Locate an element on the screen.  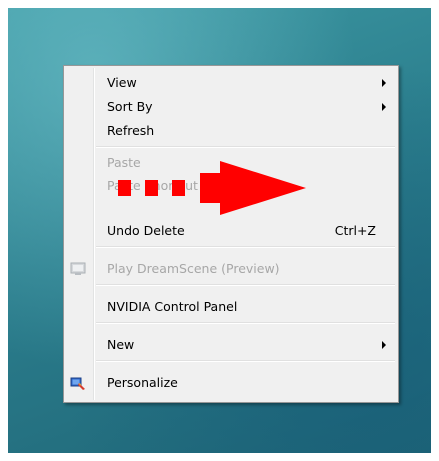
red-dashed-arrow-icon is located at coordinates (212, 188).